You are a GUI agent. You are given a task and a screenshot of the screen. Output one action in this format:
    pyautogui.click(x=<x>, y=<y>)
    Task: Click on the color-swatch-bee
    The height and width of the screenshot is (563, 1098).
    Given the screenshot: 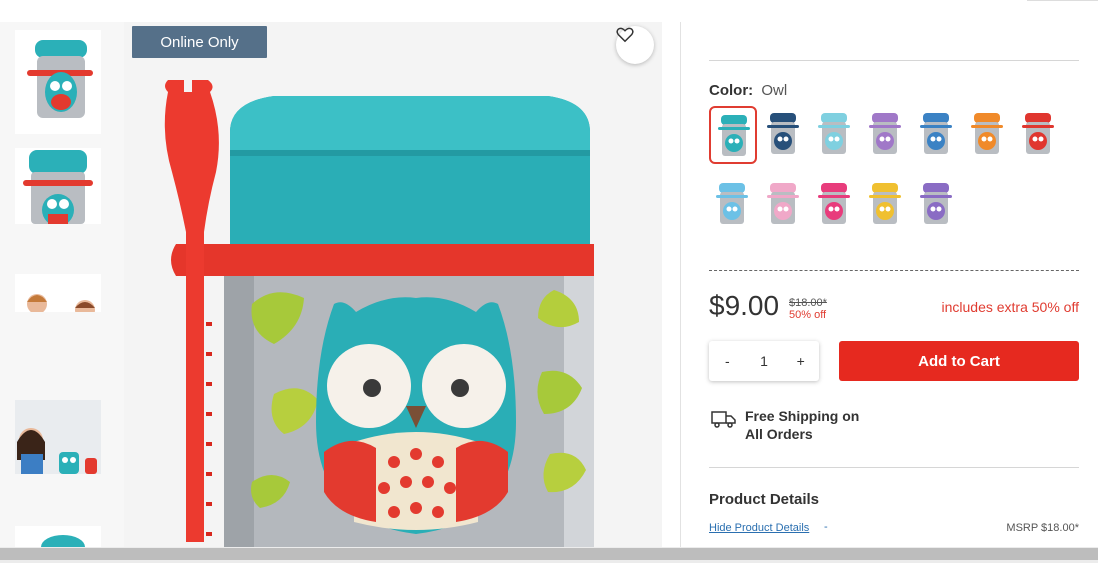 What is the action you would take?
    pyautogui.click(x=835, y=135)
    